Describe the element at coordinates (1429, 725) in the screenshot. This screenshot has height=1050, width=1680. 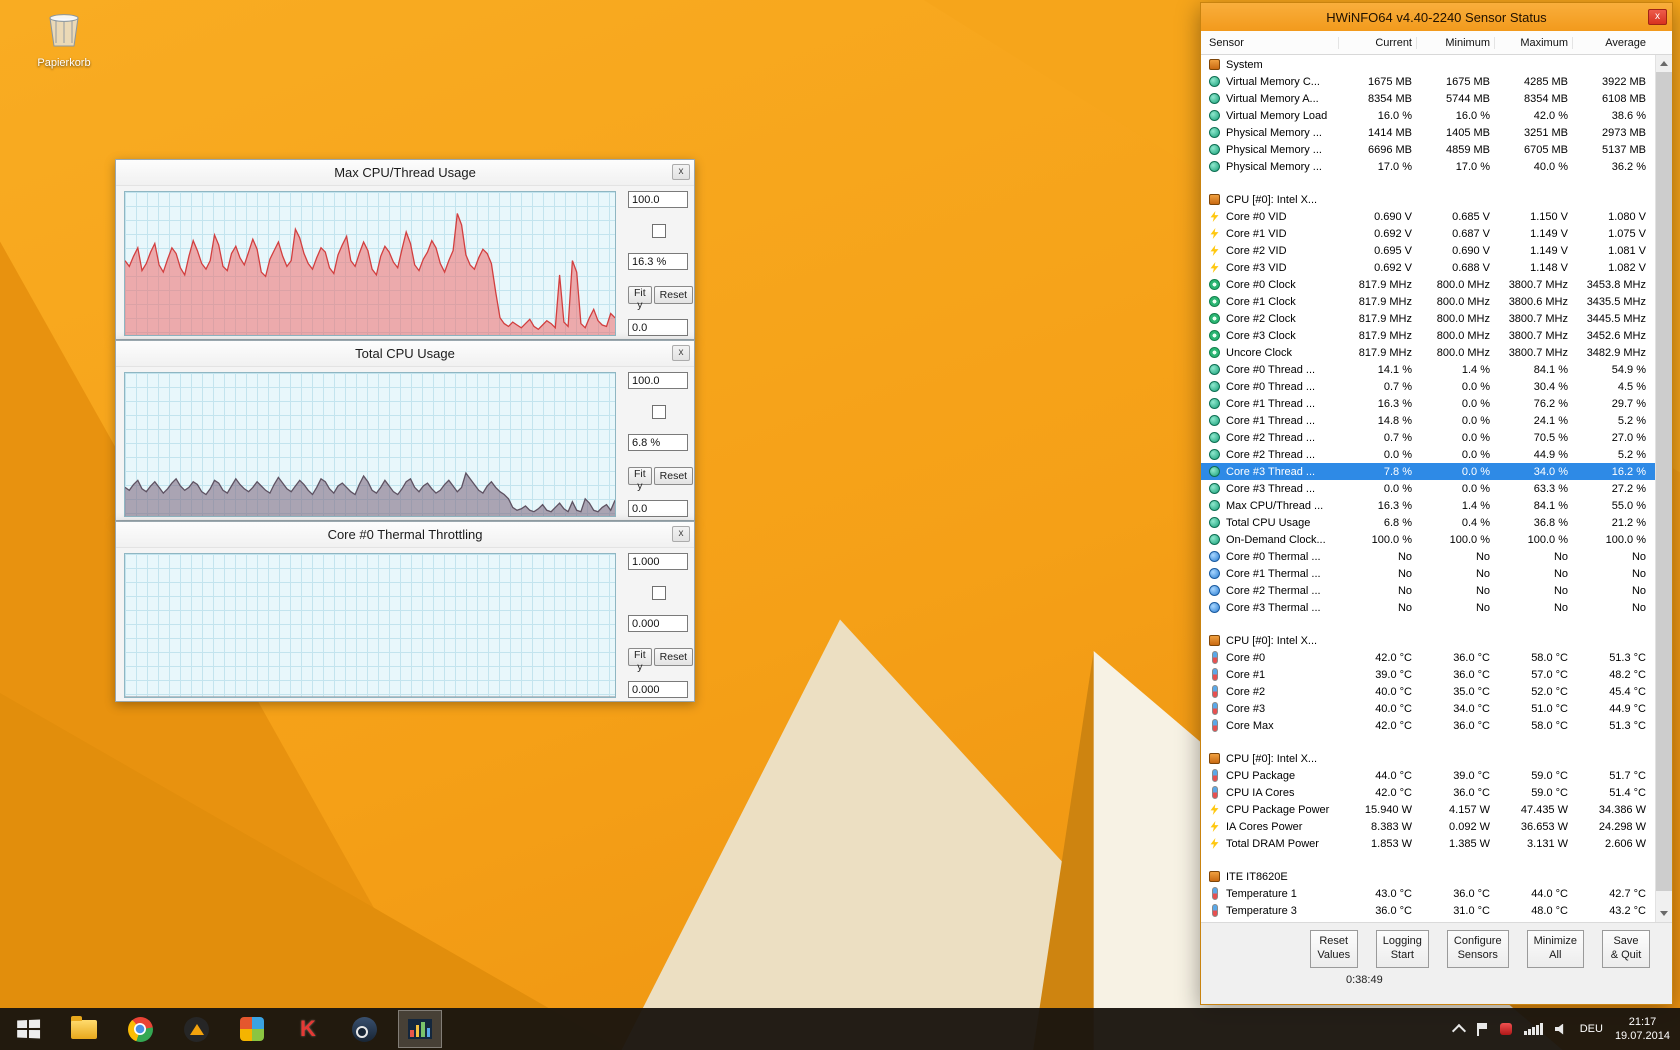
I see `sensor-row: Core Max 42.0 °C 36.0 °C 58.0 °C 51.3 °C` at that location.